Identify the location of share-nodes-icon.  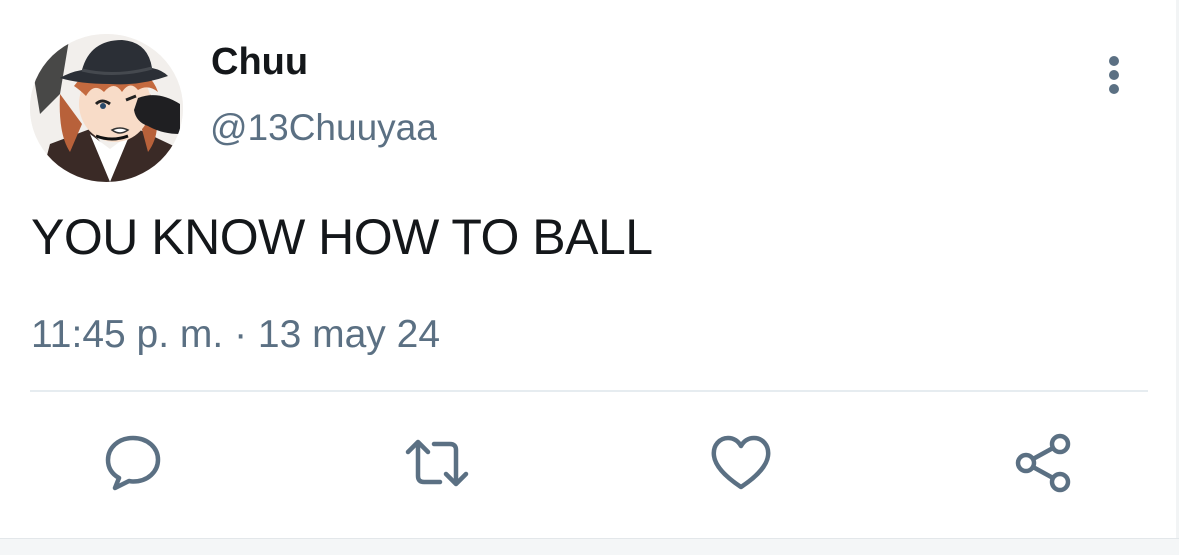
(1043, 463).